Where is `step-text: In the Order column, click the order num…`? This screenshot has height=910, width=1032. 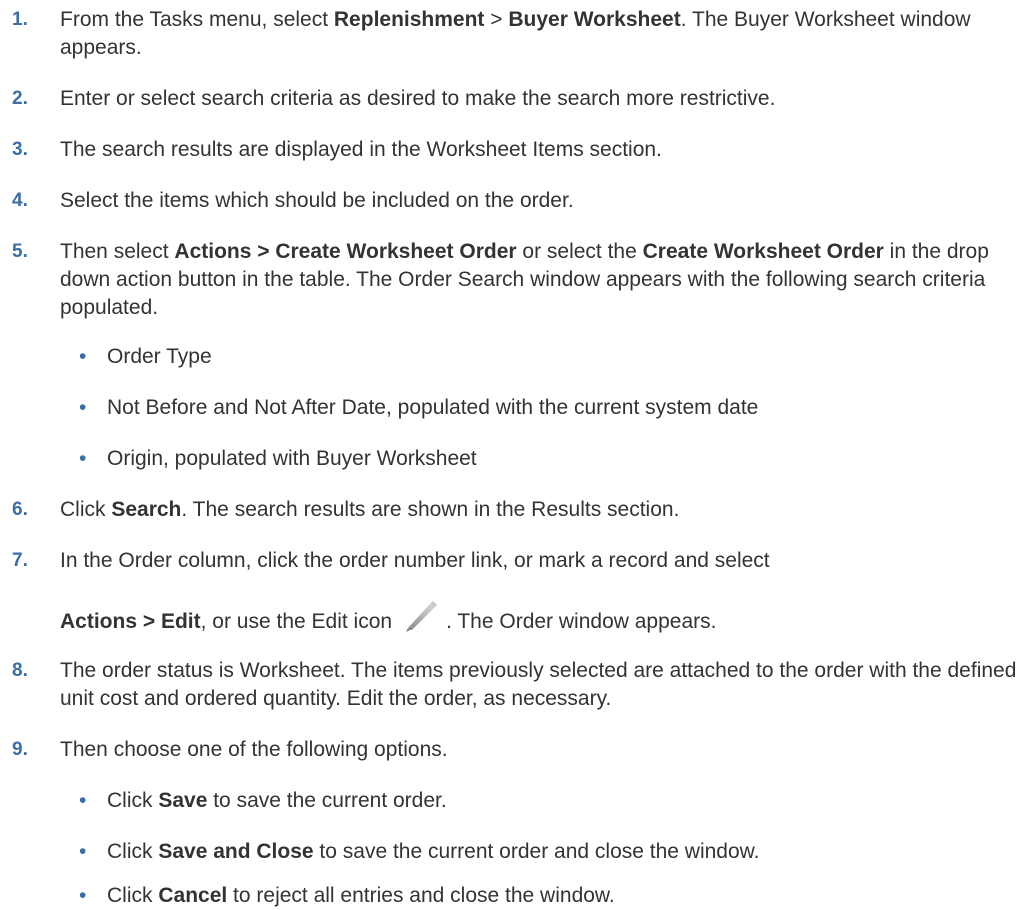
step-text: In the Order column, click the order num… is located at coordinates (415, 560).